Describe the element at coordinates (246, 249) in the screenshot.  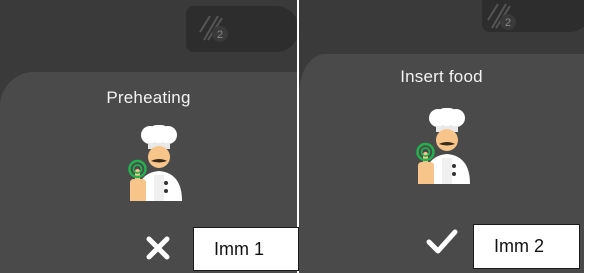
I see `image-label-1: Imm 1` at that location.